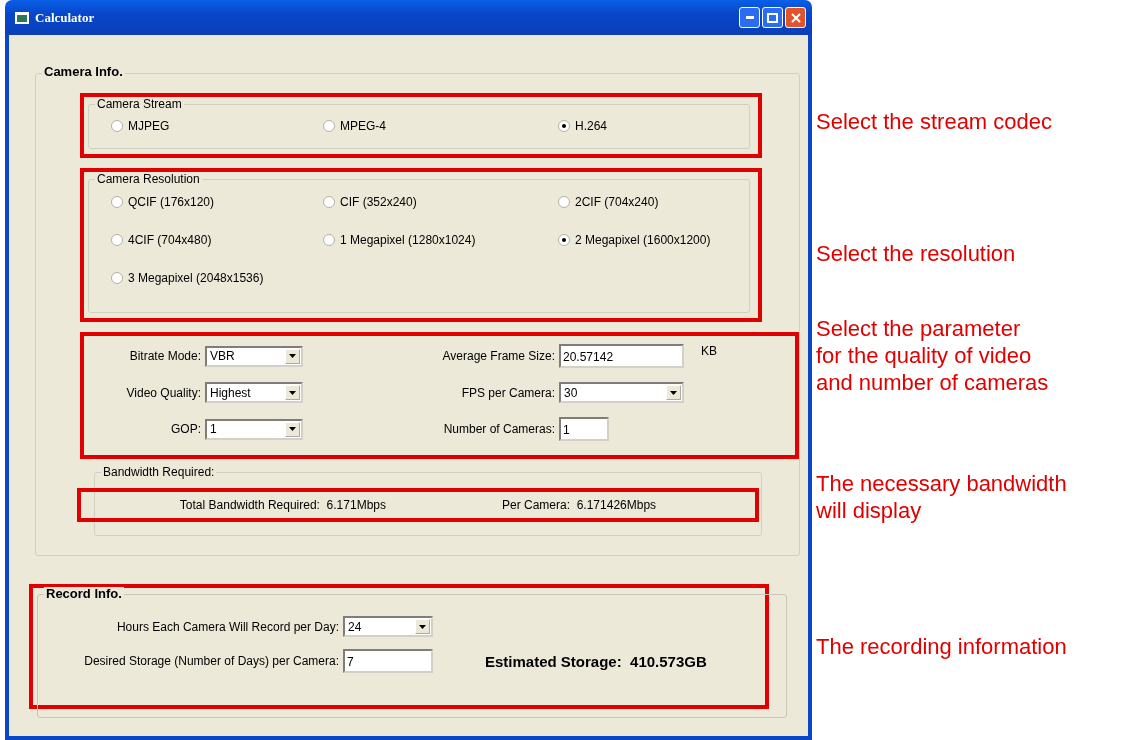 The width and height of the screenshot is (1123, 740). What do you see at coordinates (163, 392) in the screenshot?
I see `field-label: Video Quality:` at bounding box center [163, 392].